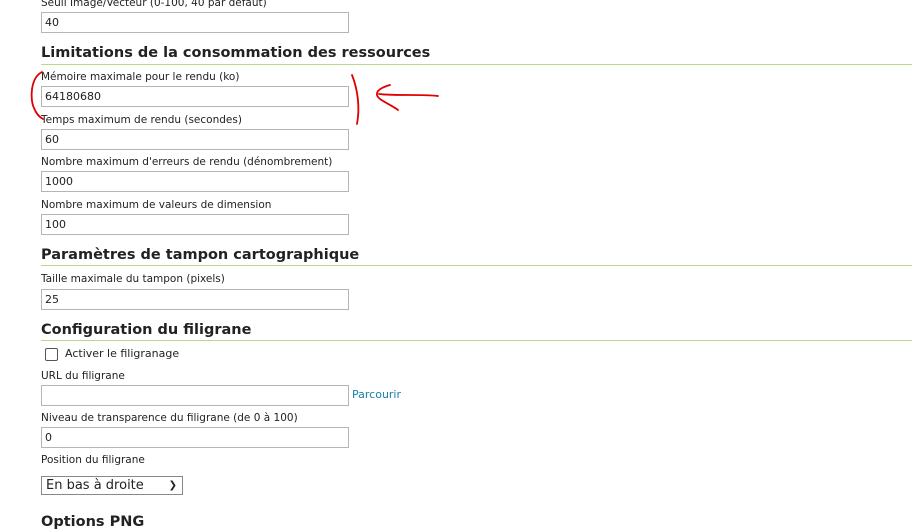 The height and width of the screenshot is (530, 912). I want to click on watermark-position-select: En bas à droite ❯, so click(112, 485).